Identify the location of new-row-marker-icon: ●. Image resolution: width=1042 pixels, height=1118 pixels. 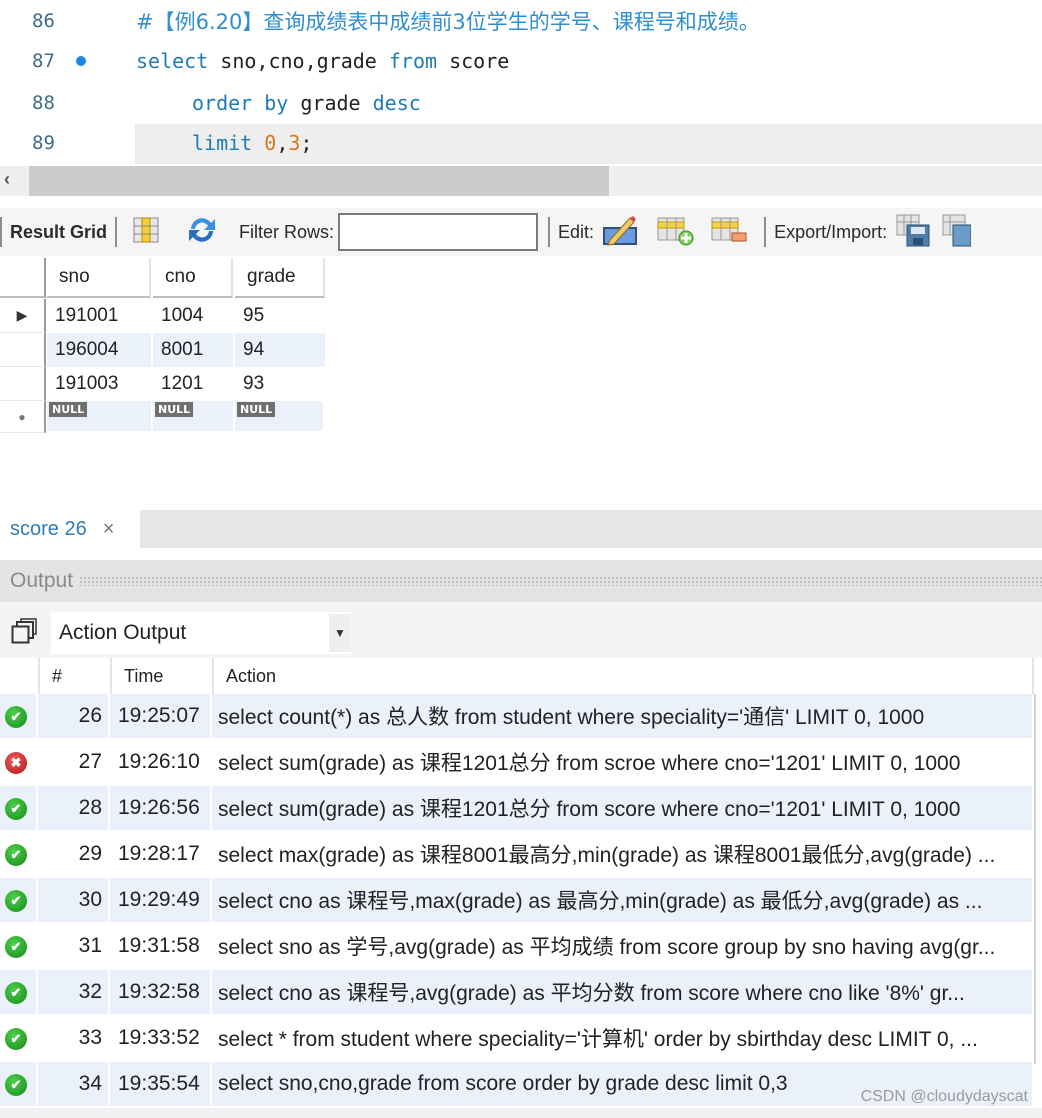
(22, 416).